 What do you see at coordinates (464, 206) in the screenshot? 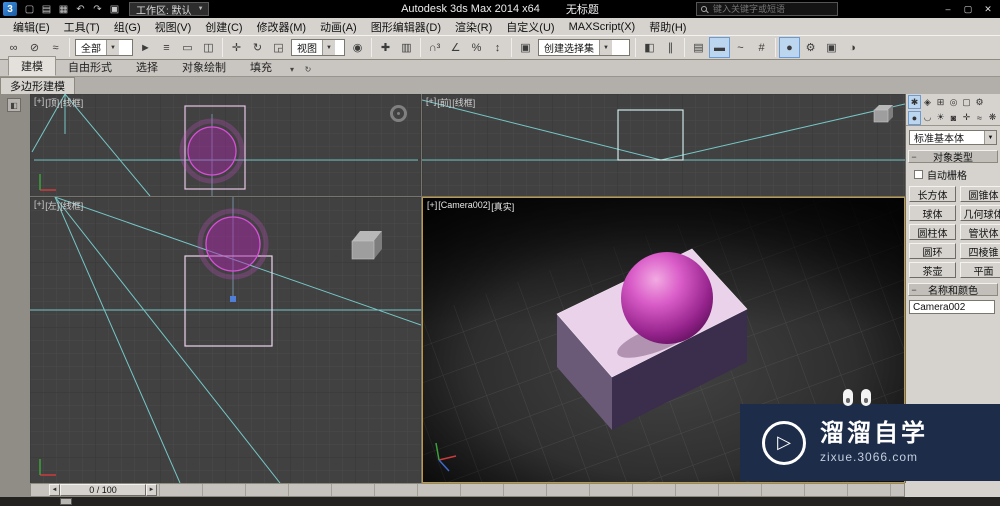
I see `viewport-pov-button: [Camera002]` at bounding box center [464, 206].